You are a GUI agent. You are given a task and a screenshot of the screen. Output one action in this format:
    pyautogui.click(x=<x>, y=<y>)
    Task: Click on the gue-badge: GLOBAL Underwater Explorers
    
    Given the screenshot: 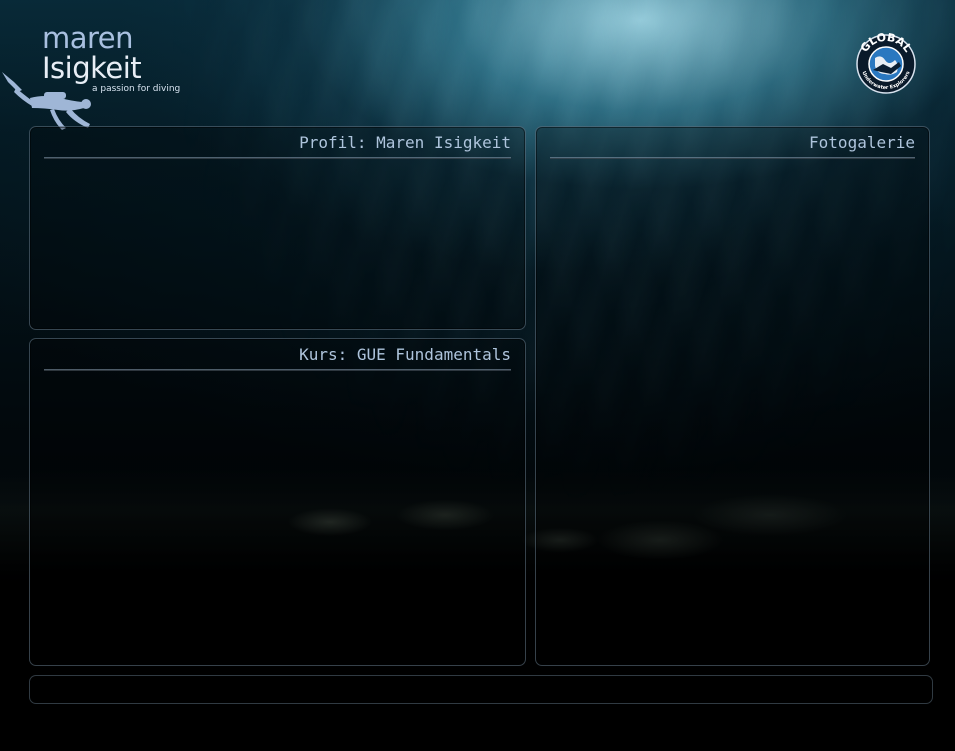 What is the action you would take?
    pyautogui.click(x=886, y=63)
    